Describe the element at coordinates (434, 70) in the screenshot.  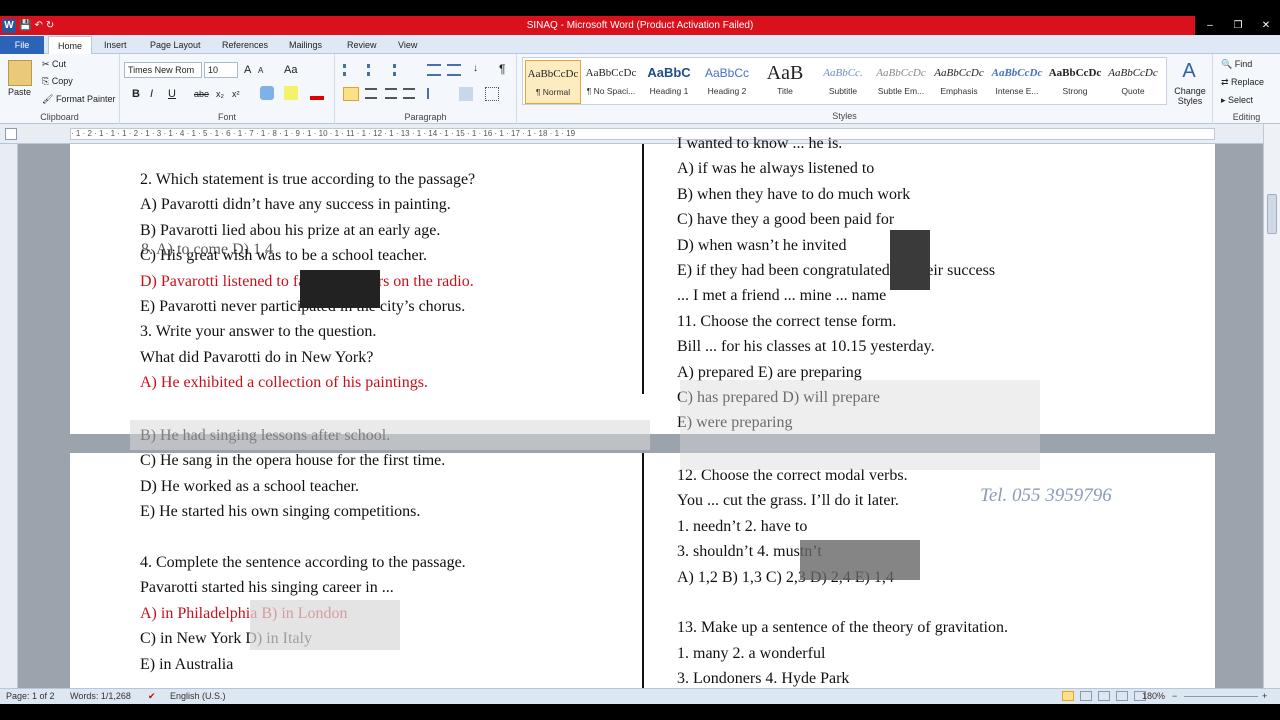
I see `decrease-indent-icon` at that location.